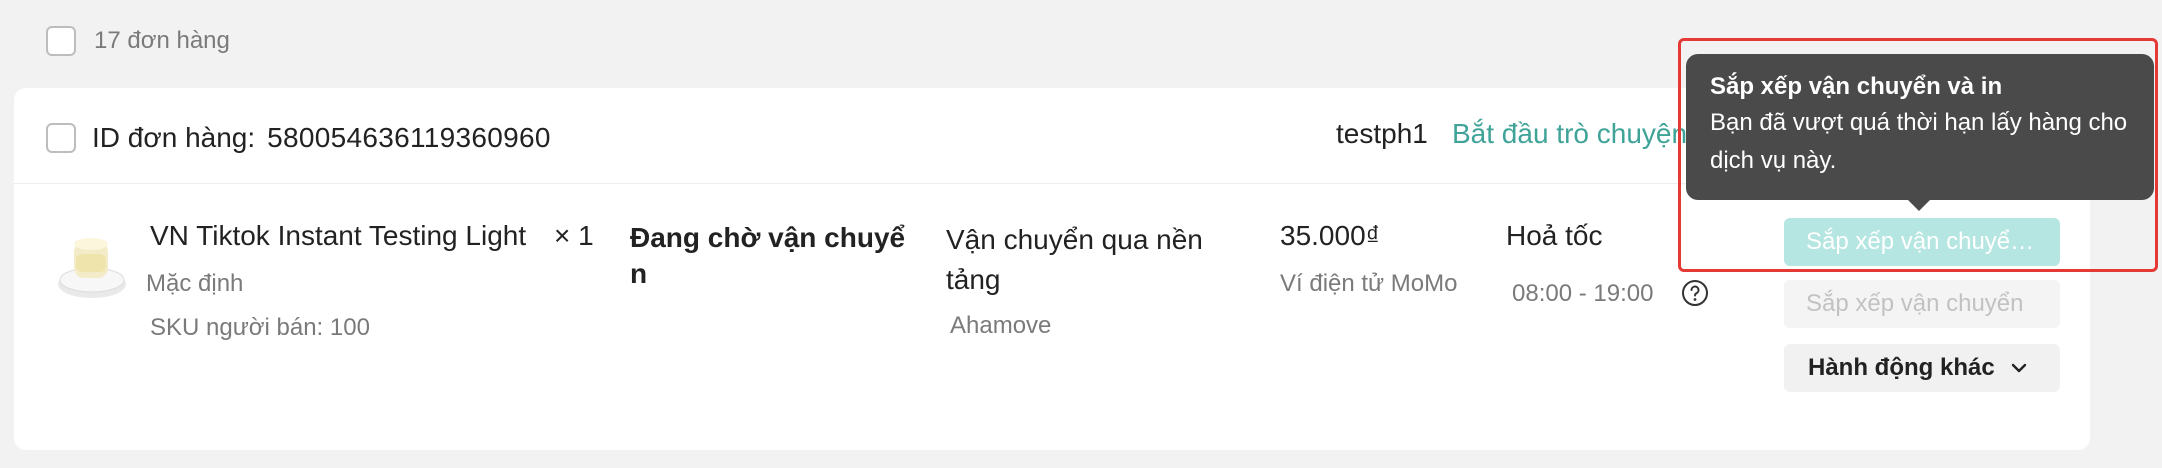 The image size is (2162, 468). I want to click on product-name: VN Tiktok Instant Testing Light, so click(355, 236).